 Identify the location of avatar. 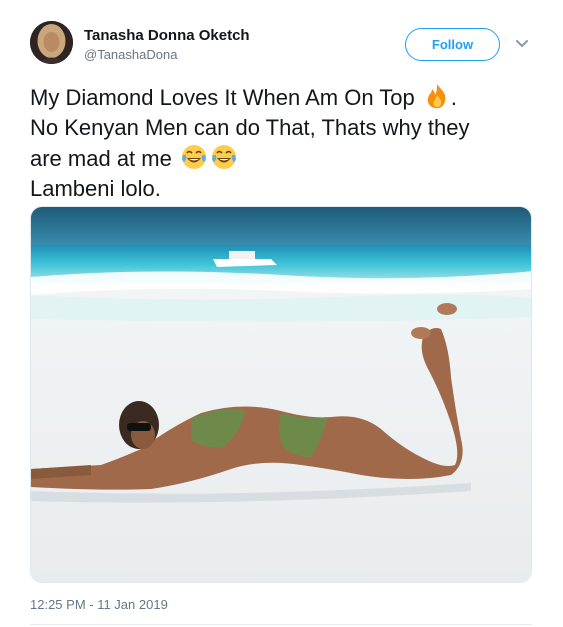
(51, 42).